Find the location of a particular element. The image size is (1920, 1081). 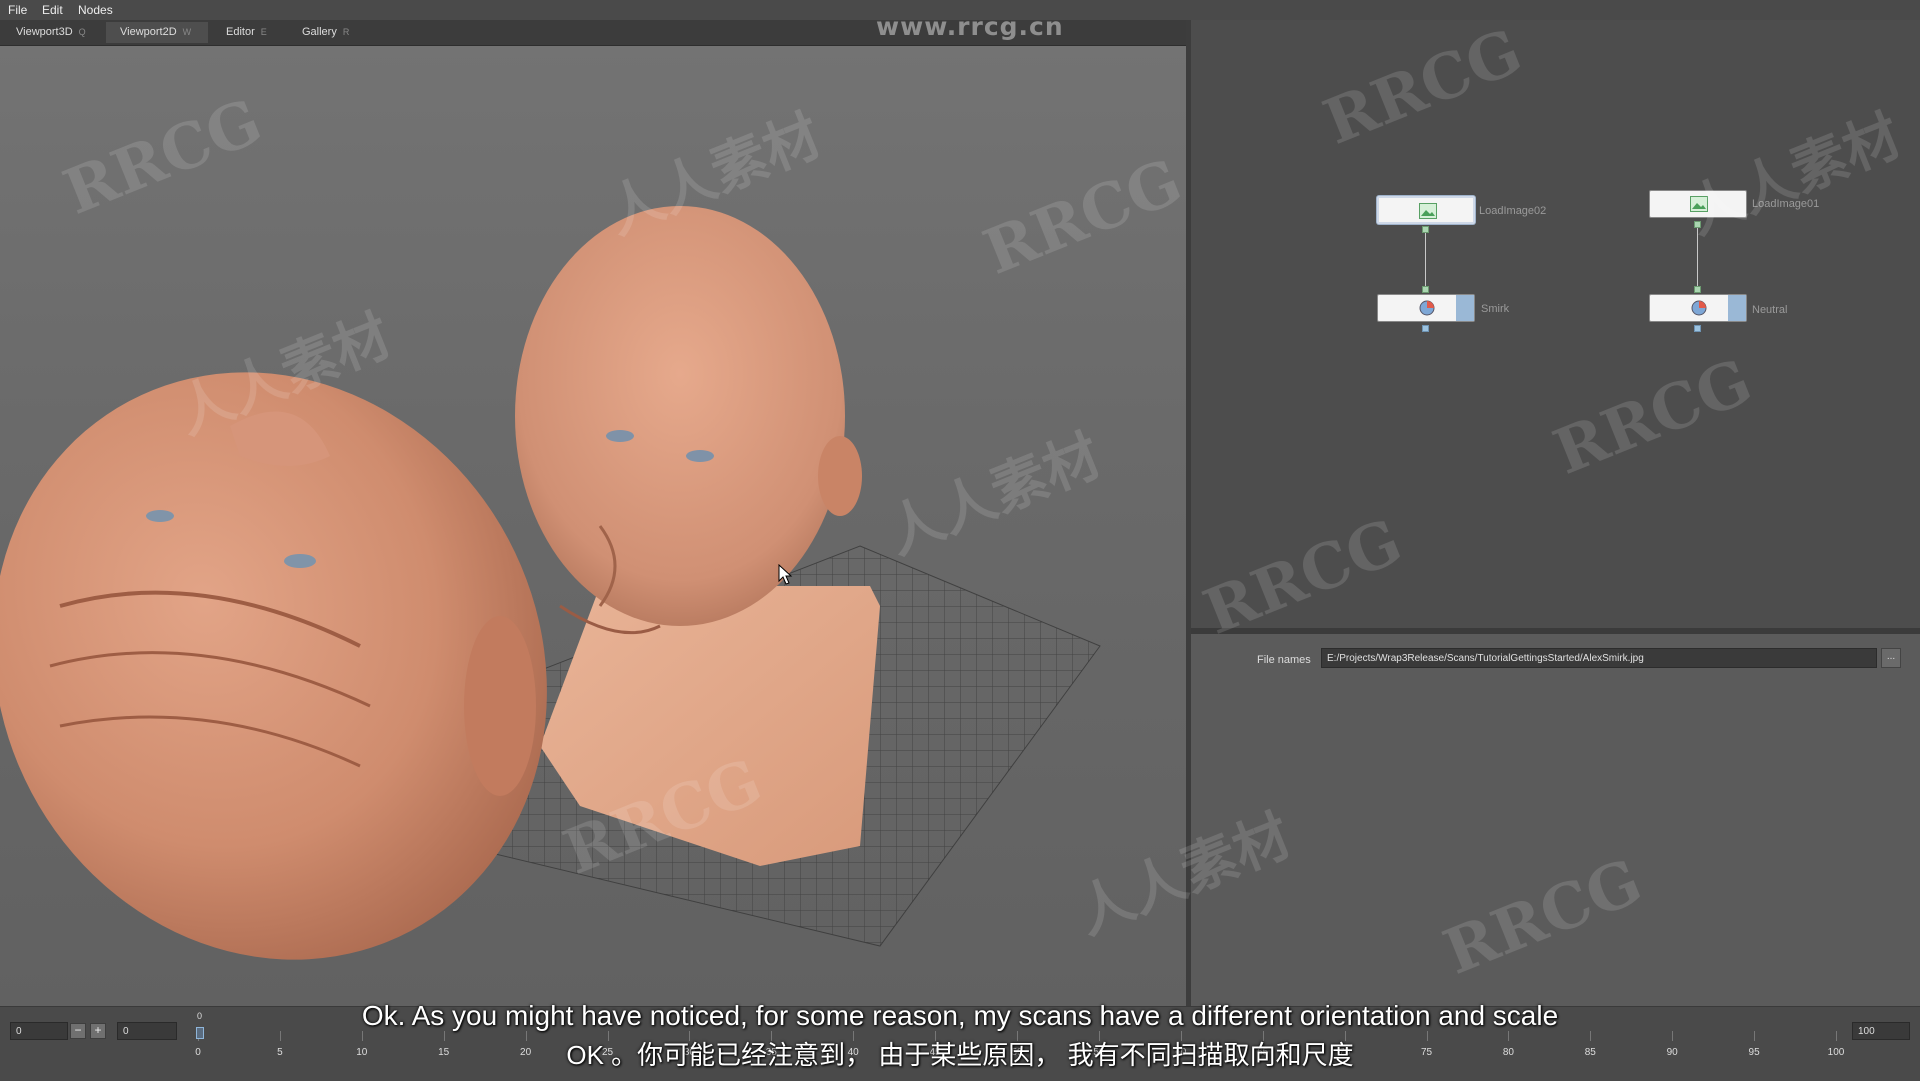

node-label-neutral: Neutral is located at coordinates (1770, 310).